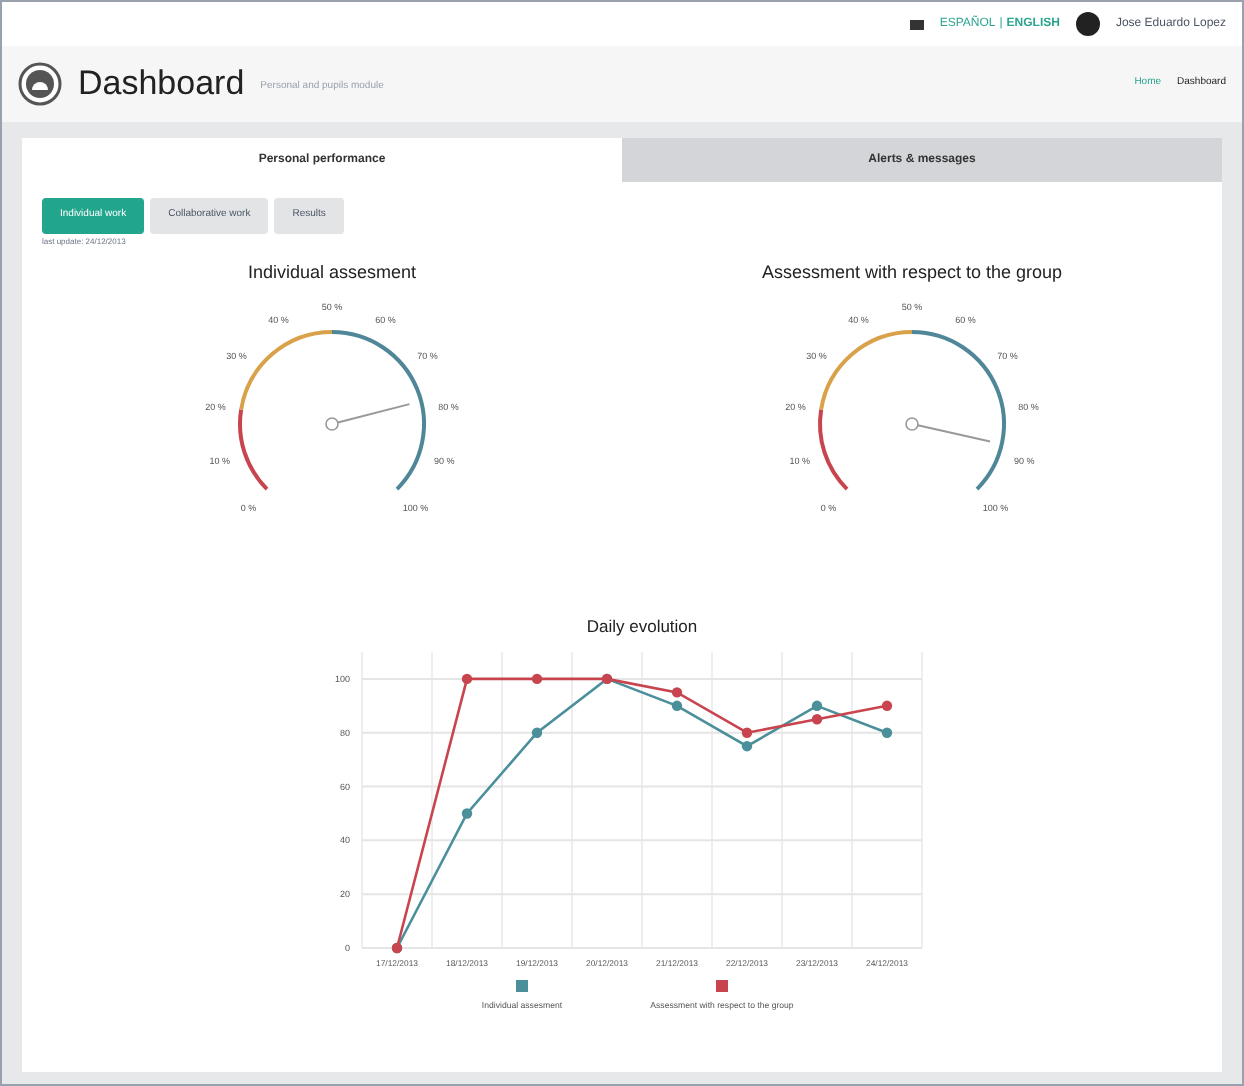 This screenshot has width=1244, height=1086. I want to click on gauge-title: Individual assesment, so click(332, 273).